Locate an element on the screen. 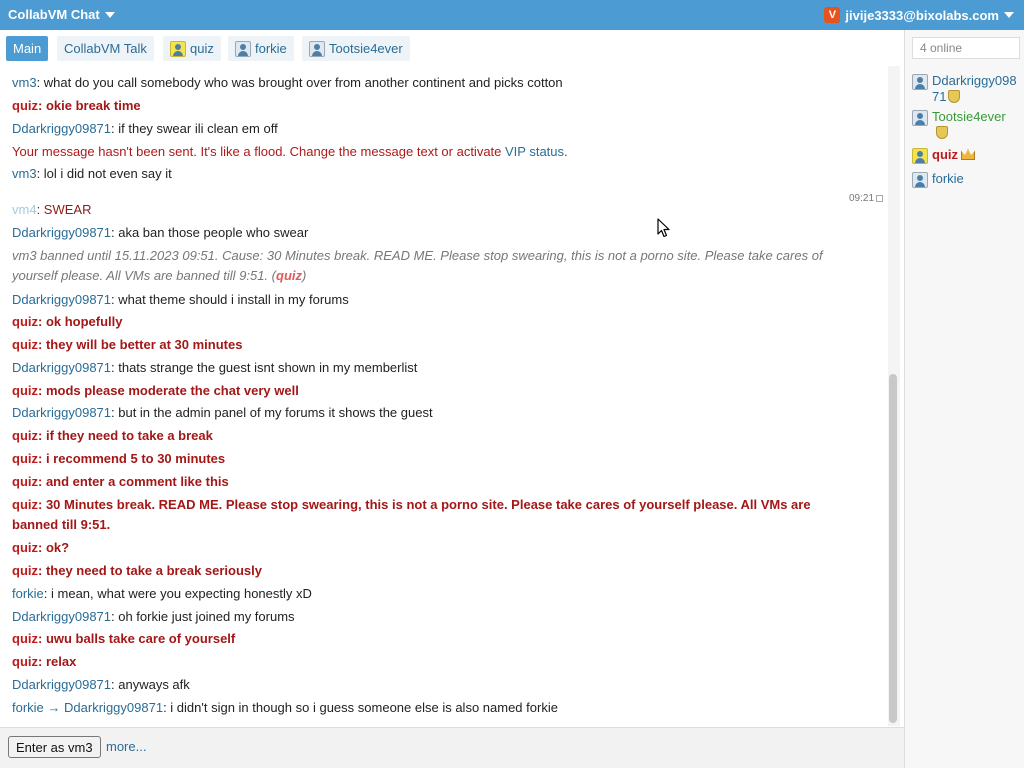 Image resolution: width=1024 pixels, height=768 pixels. tab-tootsie4ever: Tootsie4ever is located at coordinates (356, 48).